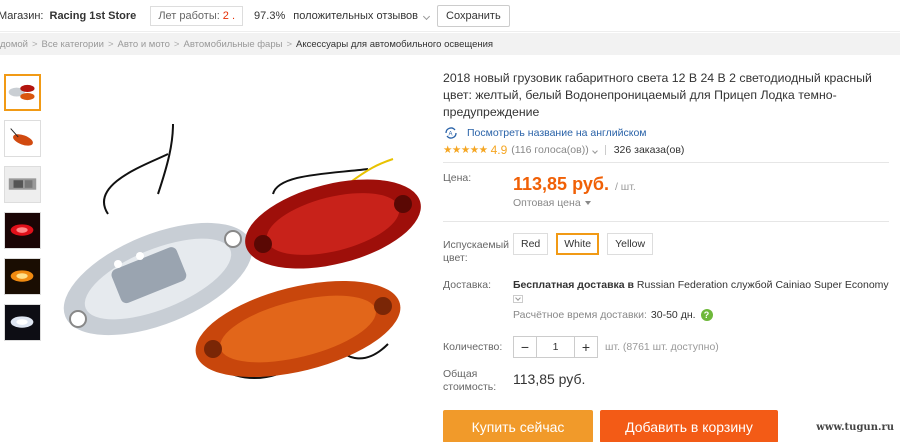  What do you see at coordinates (671, 192) in the screenshot?
I see `price-row: Цена: 113,85 руб. / шт. Оптовая цена` at bounding box center [671, 192].